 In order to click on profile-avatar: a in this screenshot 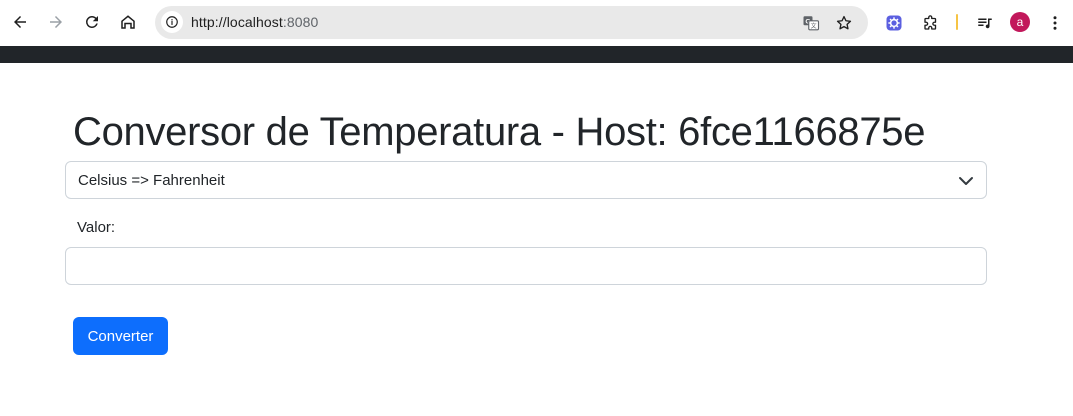, I will do `click(1020, 22)`.